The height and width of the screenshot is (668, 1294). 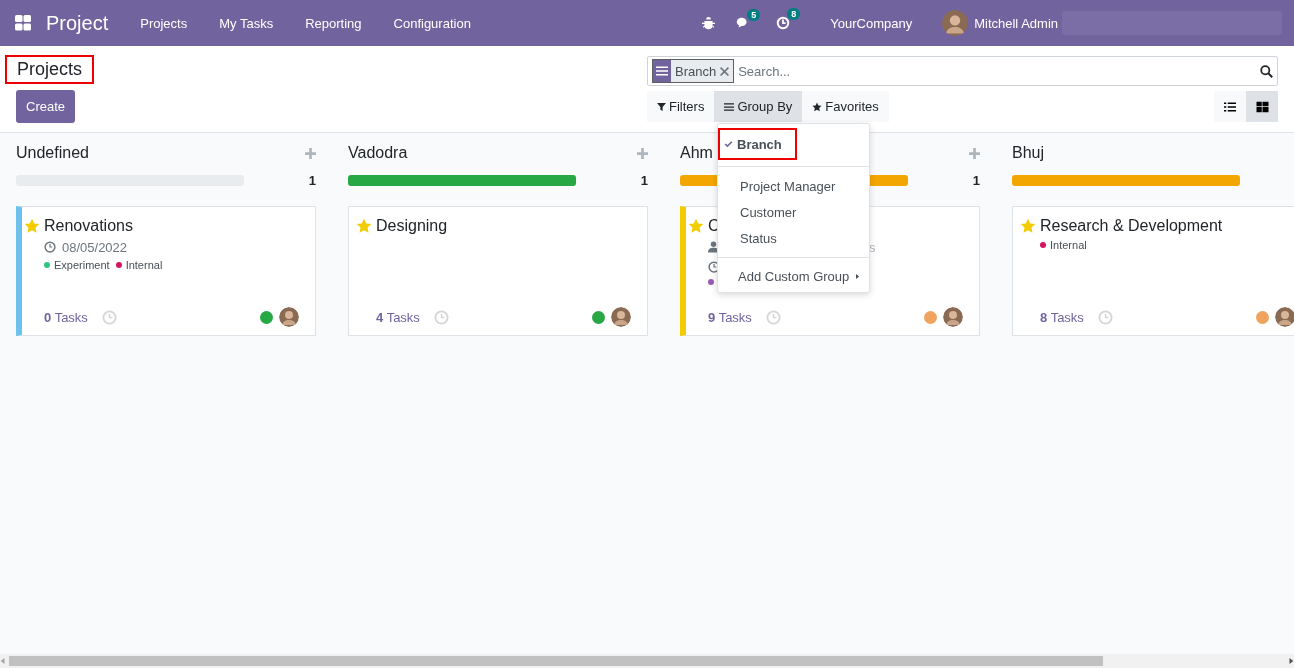 I want to click on breadcrumb-title: Projects, so click(x=50, y=69).